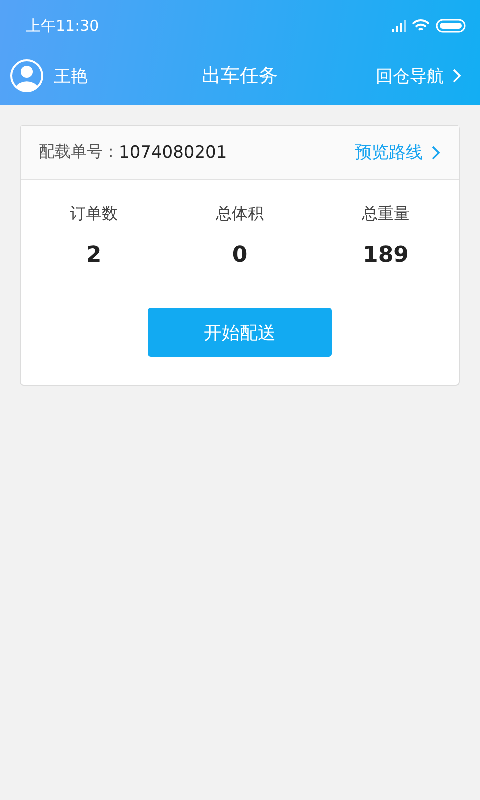  What do you see at coordinates (94, 255) in the screenshot?
I see `stat-value: 2` at bounding box center [94, 255].